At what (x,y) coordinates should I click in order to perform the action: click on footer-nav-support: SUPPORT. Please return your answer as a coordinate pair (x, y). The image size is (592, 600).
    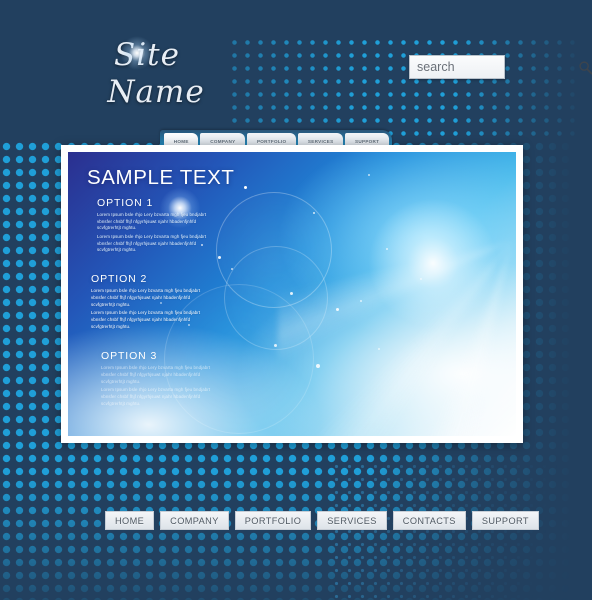
    Looking at the image, I should click on (505, 520).